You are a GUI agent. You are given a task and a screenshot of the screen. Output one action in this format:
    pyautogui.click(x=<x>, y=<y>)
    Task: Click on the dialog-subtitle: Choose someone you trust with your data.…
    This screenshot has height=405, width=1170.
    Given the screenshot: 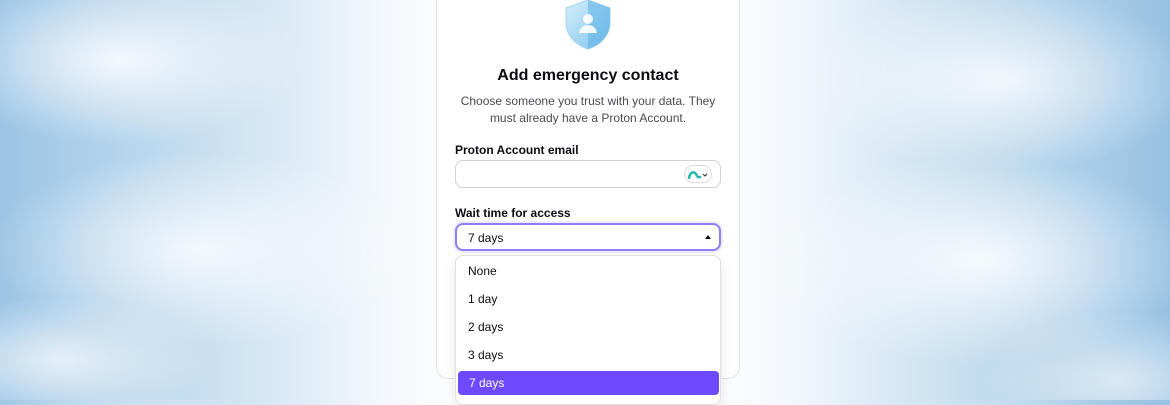 What is the action you would take?
    pyautogui.click(x=588, y=109)
    